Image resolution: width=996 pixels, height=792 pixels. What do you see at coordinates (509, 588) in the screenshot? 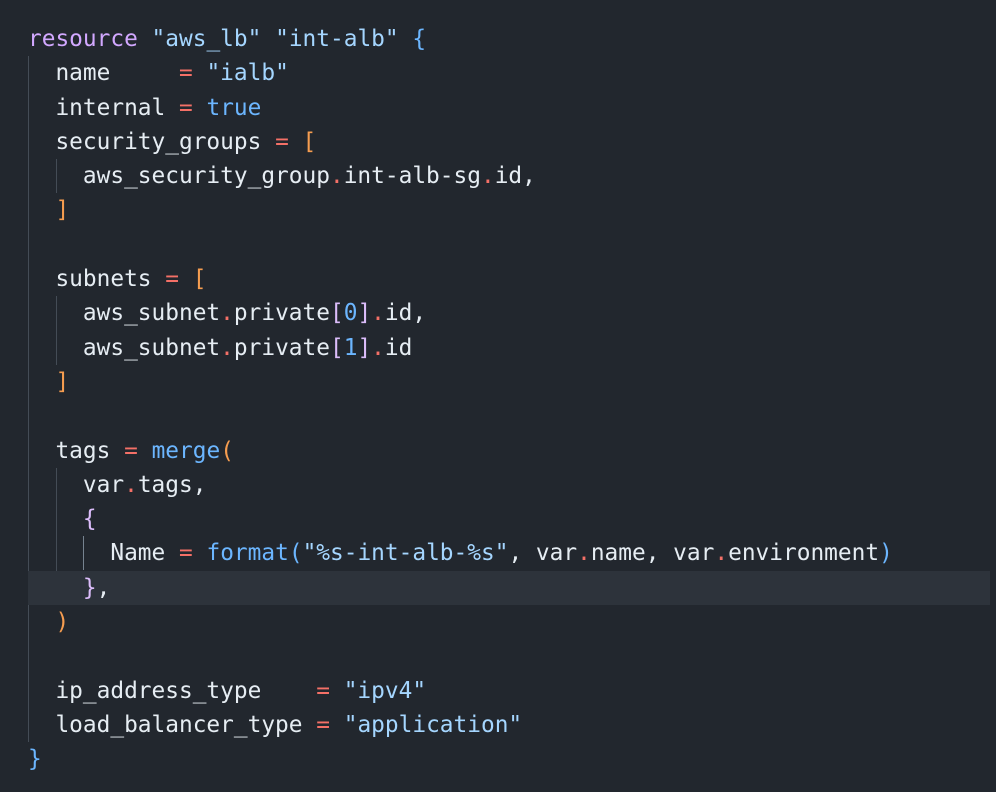
I see `code-line-current: },` at bounding box center [509, 588].